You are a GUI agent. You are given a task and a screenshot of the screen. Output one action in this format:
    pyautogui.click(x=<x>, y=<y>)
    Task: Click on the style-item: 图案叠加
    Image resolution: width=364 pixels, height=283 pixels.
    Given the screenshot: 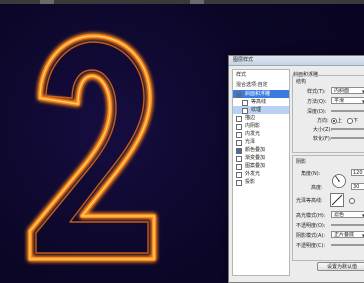 What is the action you would take?
    pyautogui.click(x=261, y=166)
    